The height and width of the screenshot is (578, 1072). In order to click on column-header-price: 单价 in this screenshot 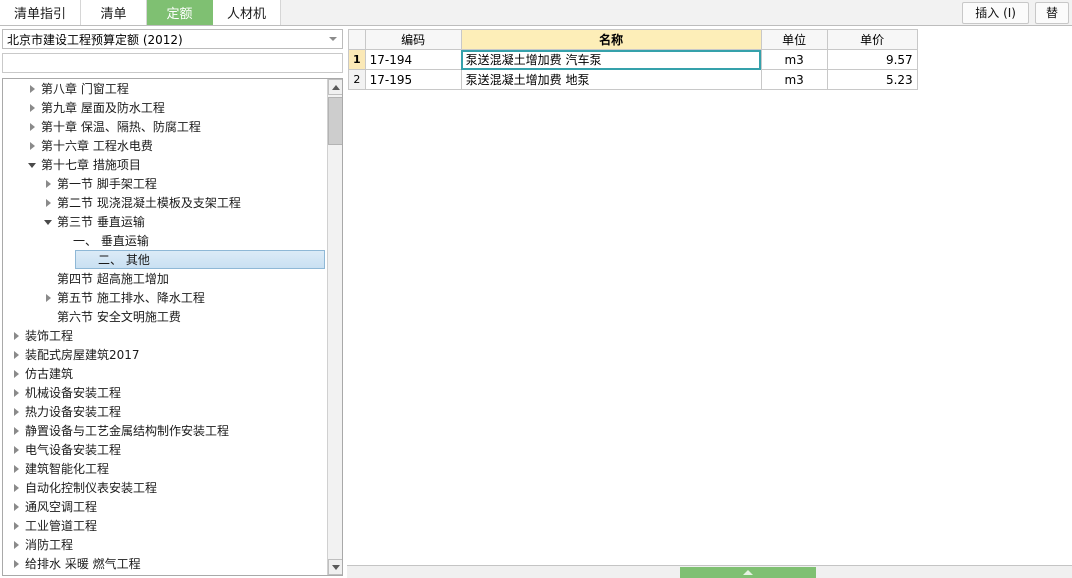, I will do `click(872, 39)`.